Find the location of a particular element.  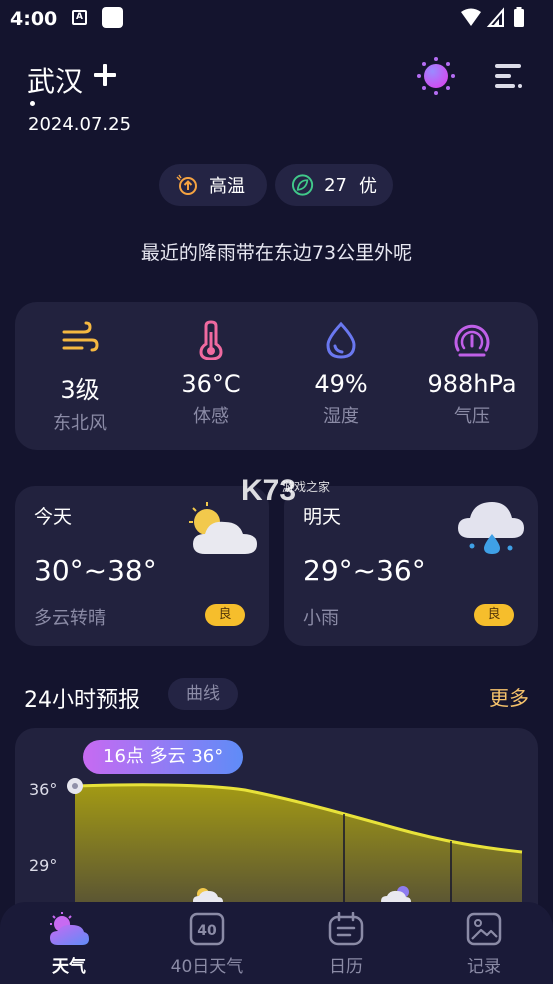

nav-weather: 天气 is located at coordinates (69, 944).